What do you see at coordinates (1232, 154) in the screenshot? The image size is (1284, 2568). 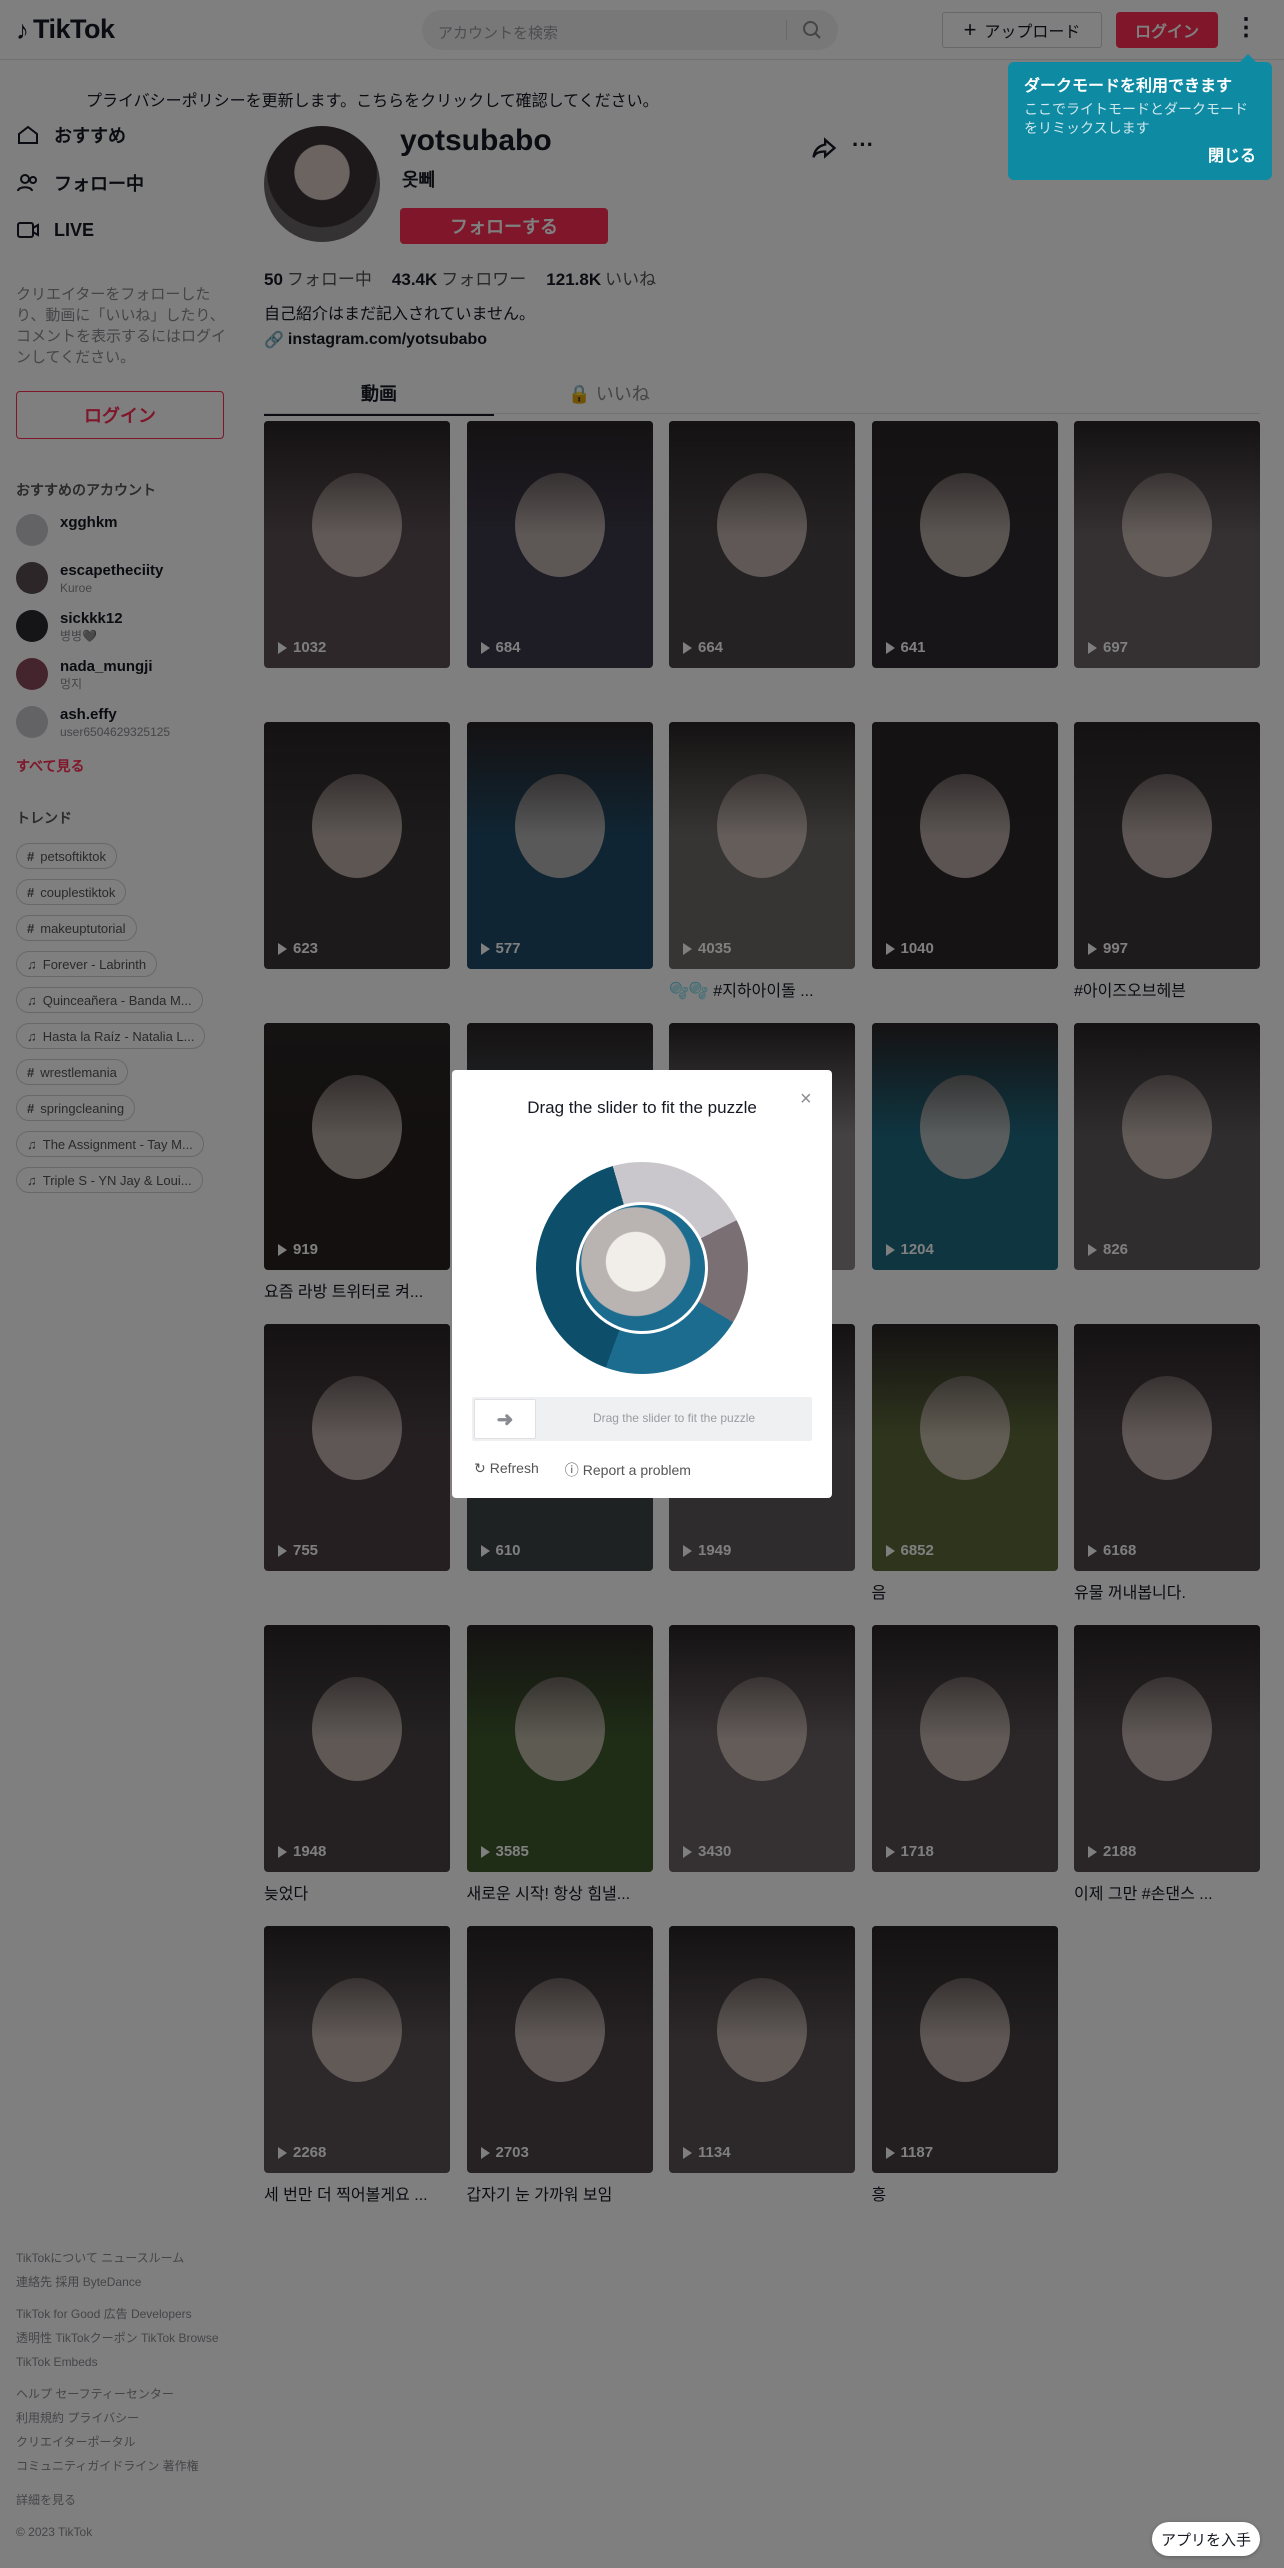 I see `tooltip-close-button: 閉じる` at bounding box center [1232, 154].